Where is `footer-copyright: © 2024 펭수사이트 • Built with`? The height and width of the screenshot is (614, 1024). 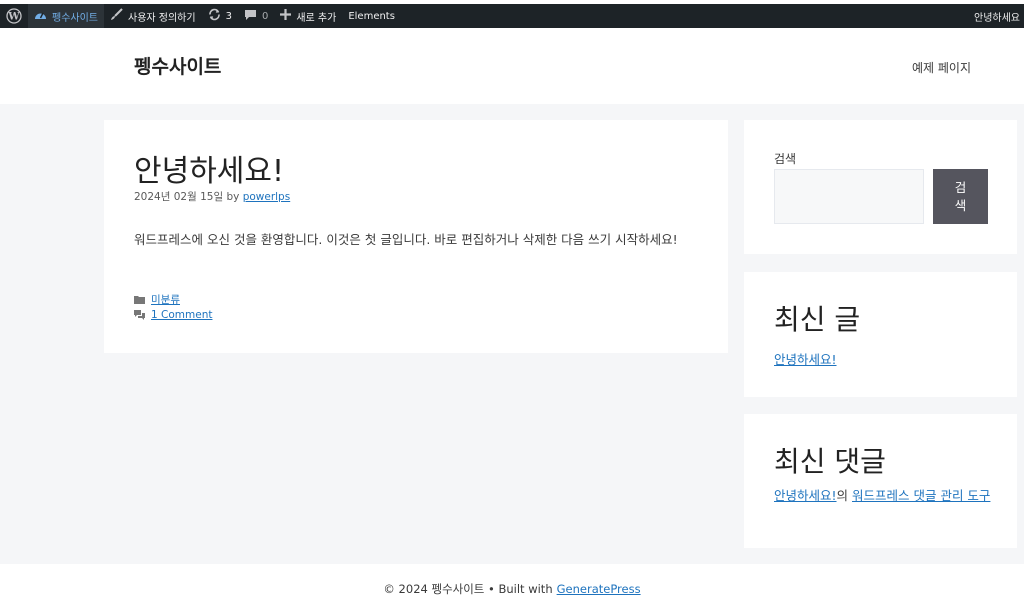 footer-copyright: © 2024 펭수사이트 • Built with is located at coordinates (468, 589).